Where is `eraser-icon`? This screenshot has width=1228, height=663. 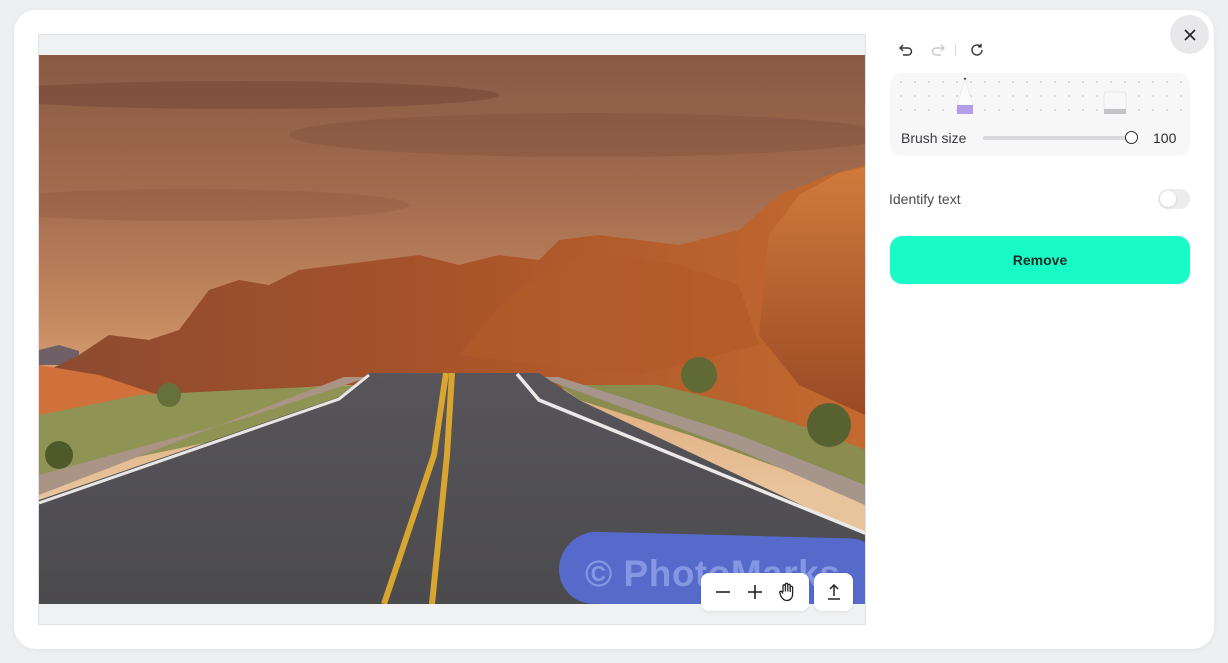
eraser-icon is located at coordinates (1115, 102).